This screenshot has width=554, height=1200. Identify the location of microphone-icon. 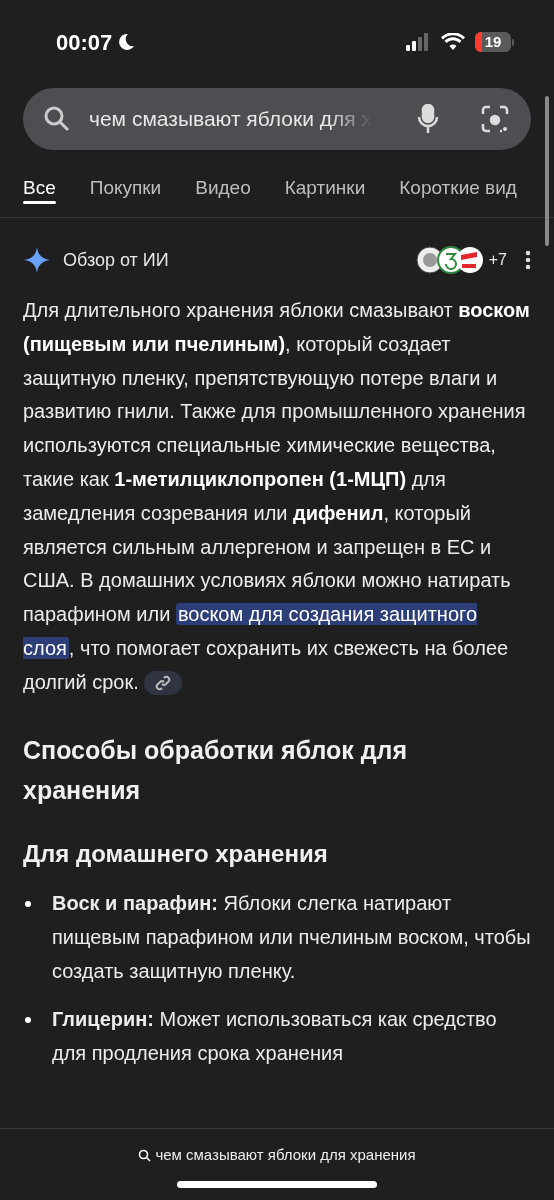
(428, 119).